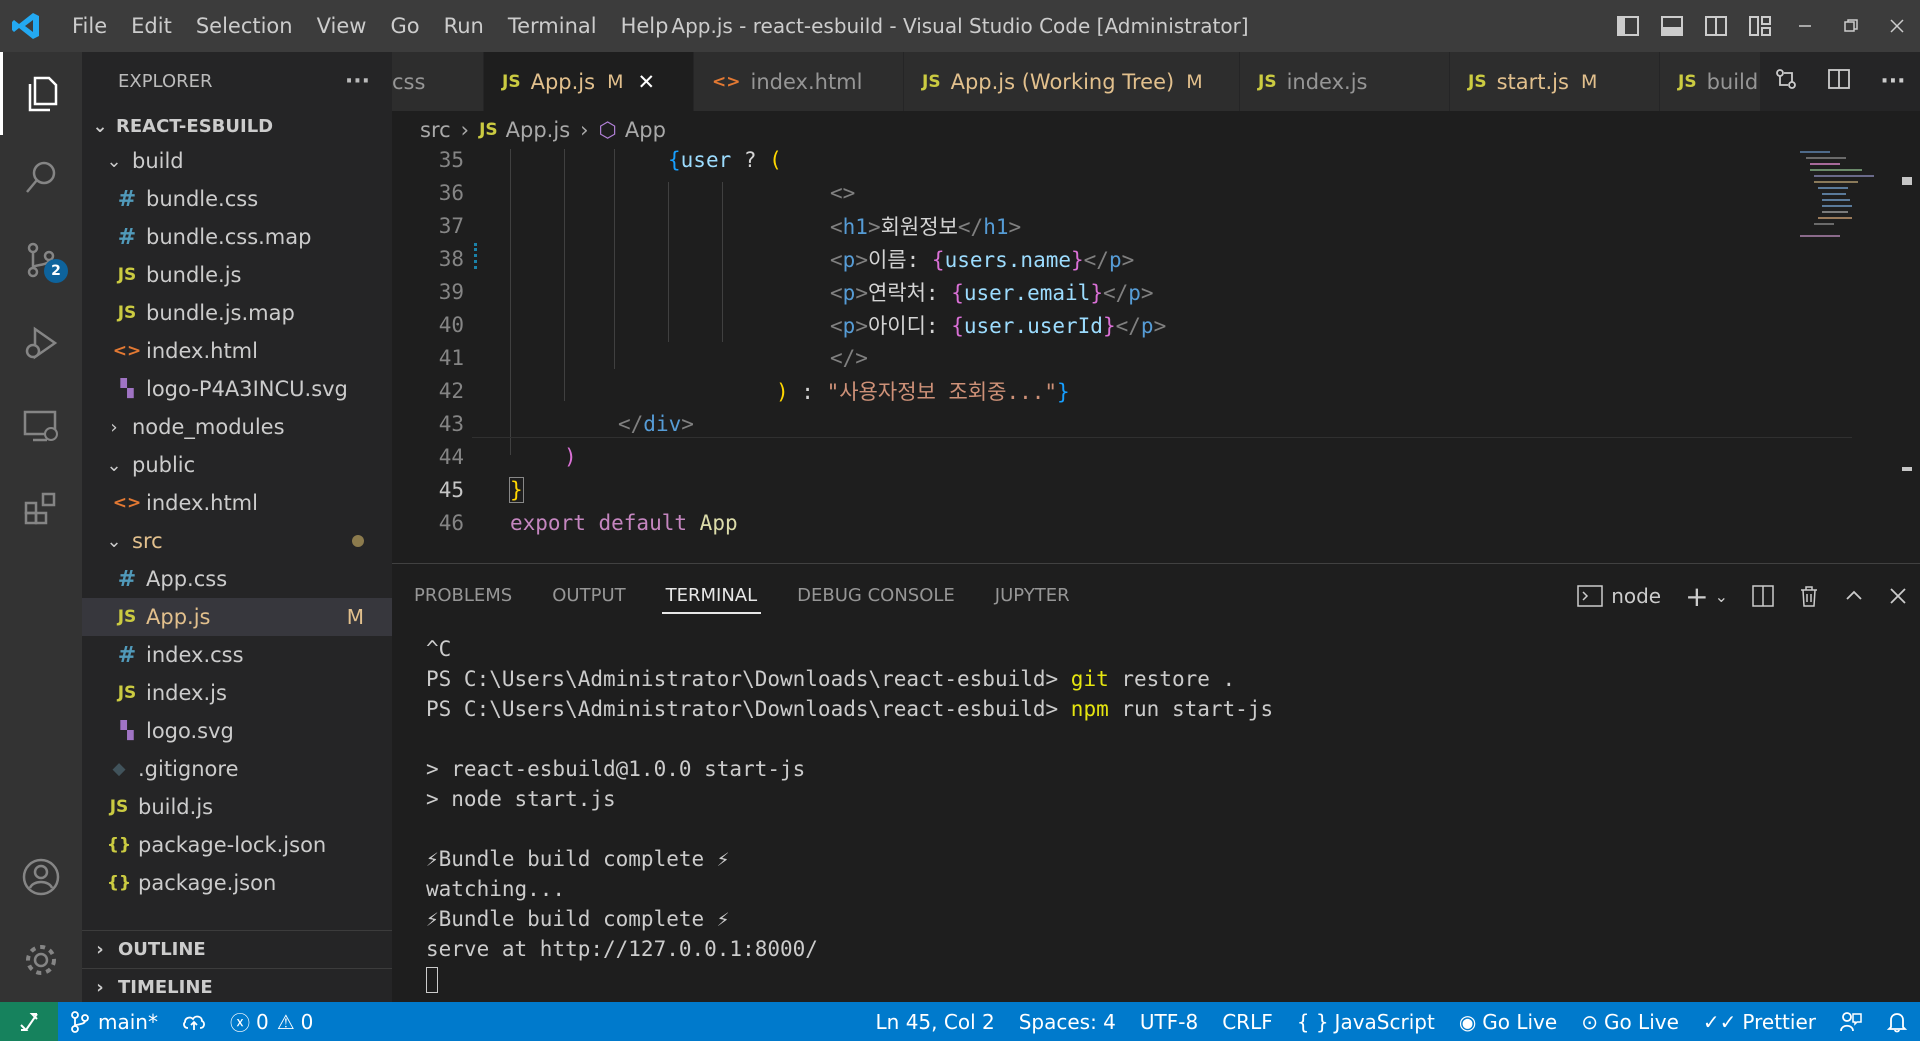  Describe the element at coordinates (451, 225) in the screenshot. I see `line-number: 37` at that location.